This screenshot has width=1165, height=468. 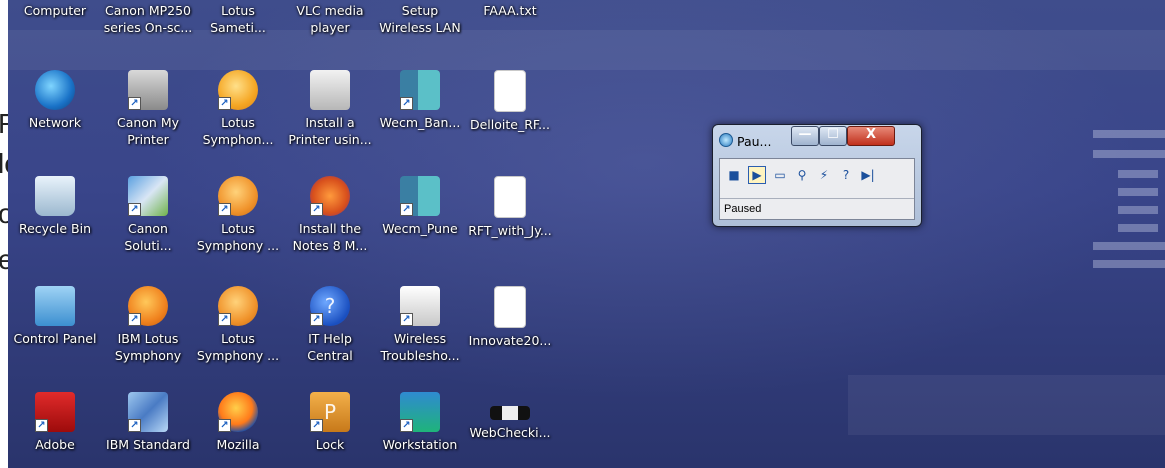 What do you see at coordinates (420, 90) in the screenshot?
I see `wecm-icon: ↗` at bounding box center [420, 90].